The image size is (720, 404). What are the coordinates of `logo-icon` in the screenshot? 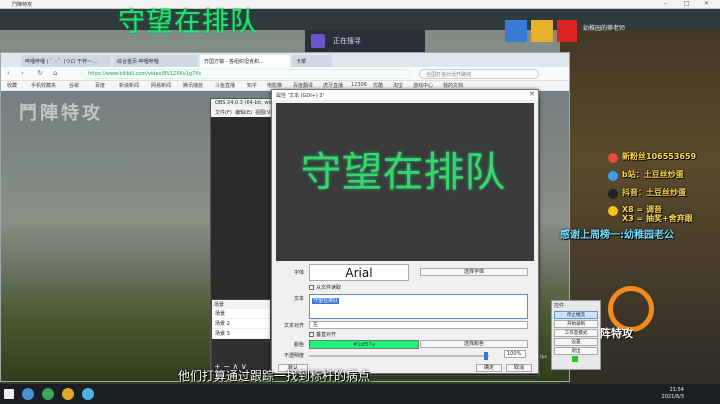 It's located at (318, 41).